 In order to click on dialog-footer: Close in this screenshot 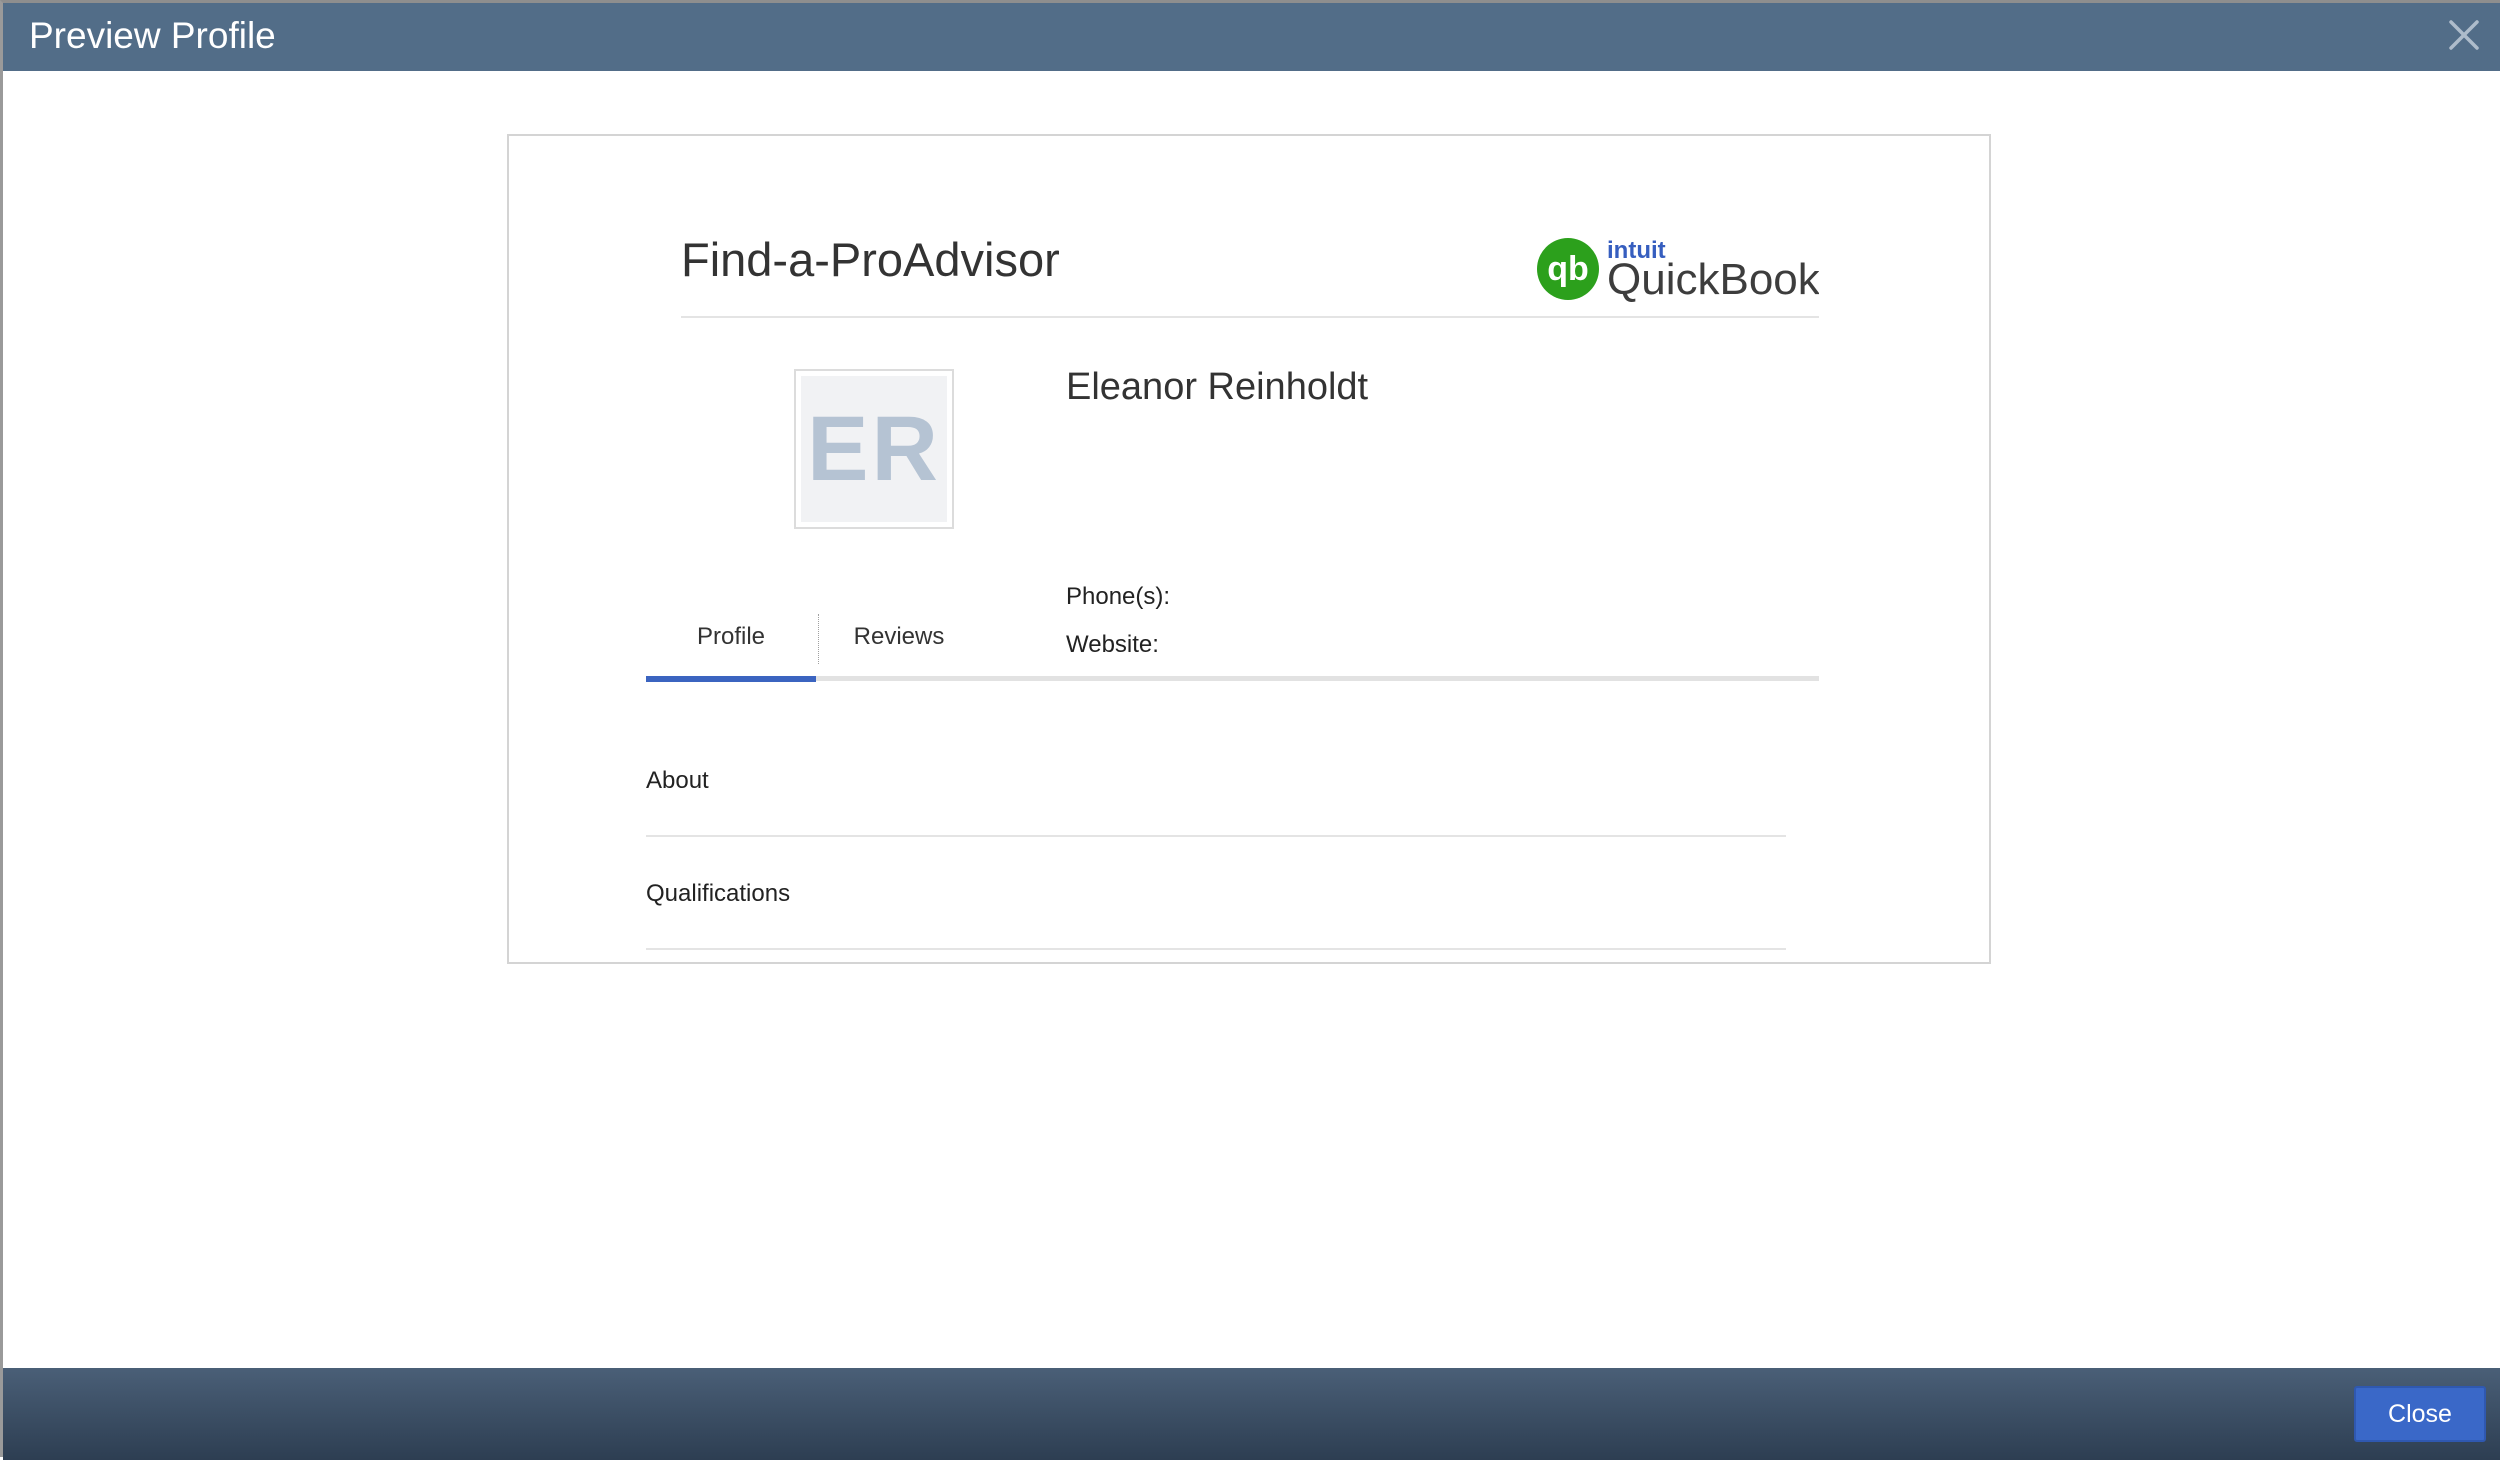, I will do `click(1251, 1414)`.